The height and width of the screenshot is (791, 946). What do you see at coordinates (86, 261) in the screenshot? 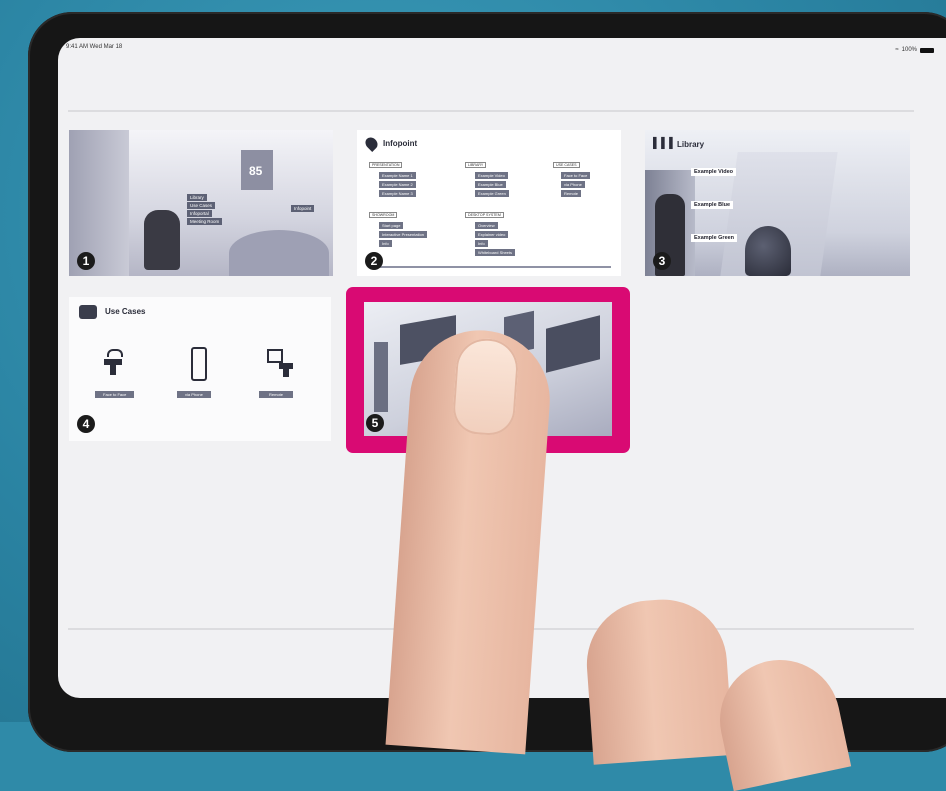
I see `tile-number-1: 1` at bounding box center [86, 261].